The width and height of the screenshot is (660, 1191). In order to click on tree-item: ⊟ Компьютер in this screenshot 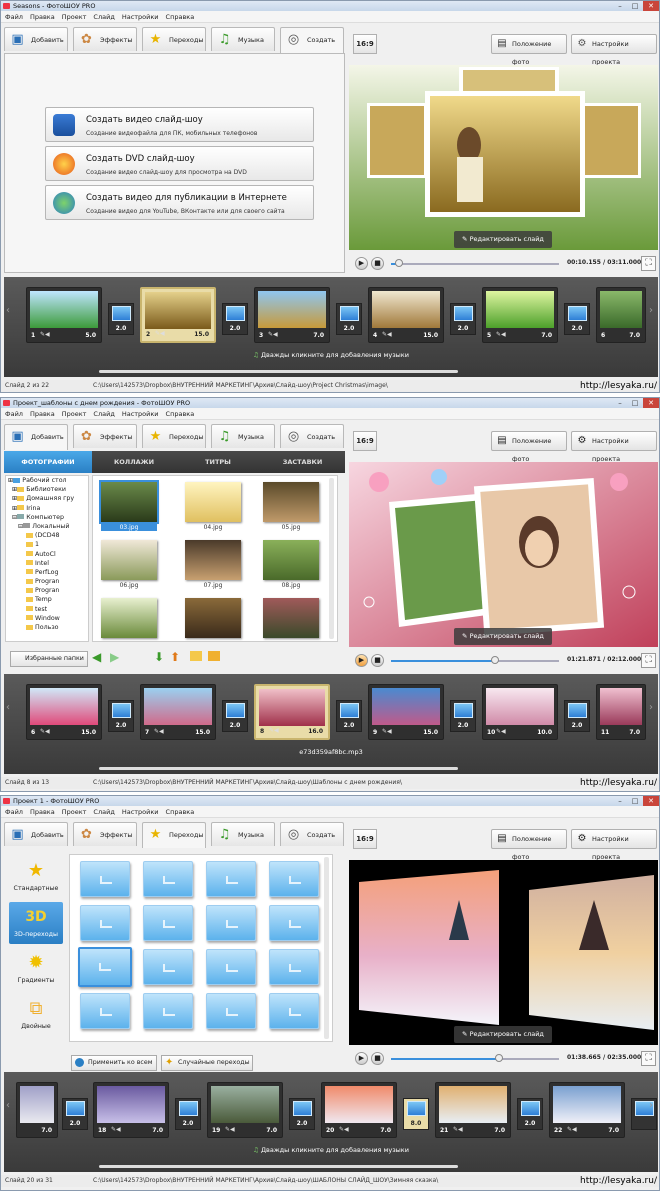, I will do `click(47, 517)`.